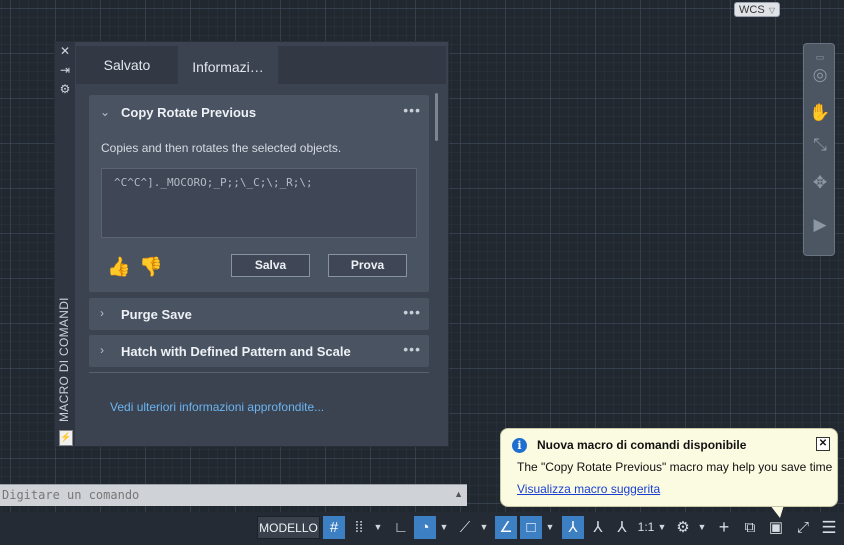 The width and height of the screenshot is (844, 545). What do you see at coordinates (259, 203) in the screenshot?
I see `macro-code-field: ^C^C^]._MOCORO;_P;;\_C;\;_R;\;` at bounding box center [259, 203].